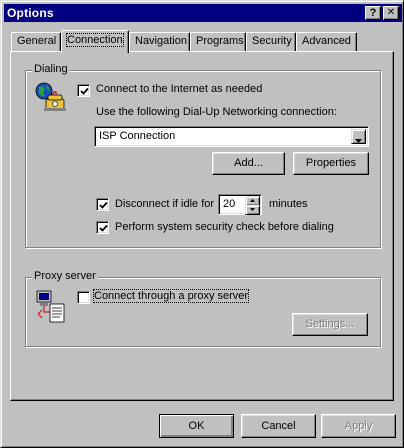  I want to click on title-bar: Options ? ✕, so click(203, 13).